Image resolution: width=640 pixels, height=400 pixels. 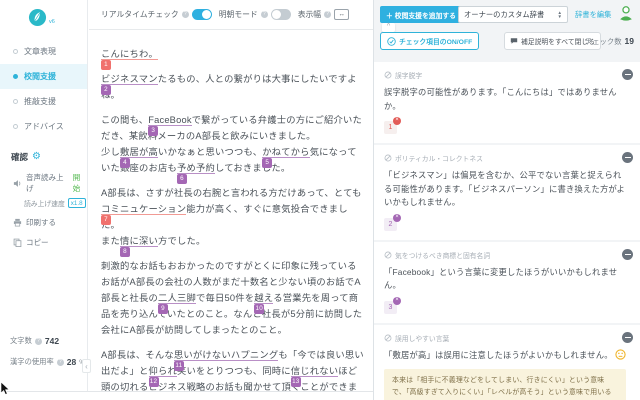 What do you see at coordinates (21, 340) in the screenshot?
I see `char-count-label: 文字数` at bounding box center [21, 340].